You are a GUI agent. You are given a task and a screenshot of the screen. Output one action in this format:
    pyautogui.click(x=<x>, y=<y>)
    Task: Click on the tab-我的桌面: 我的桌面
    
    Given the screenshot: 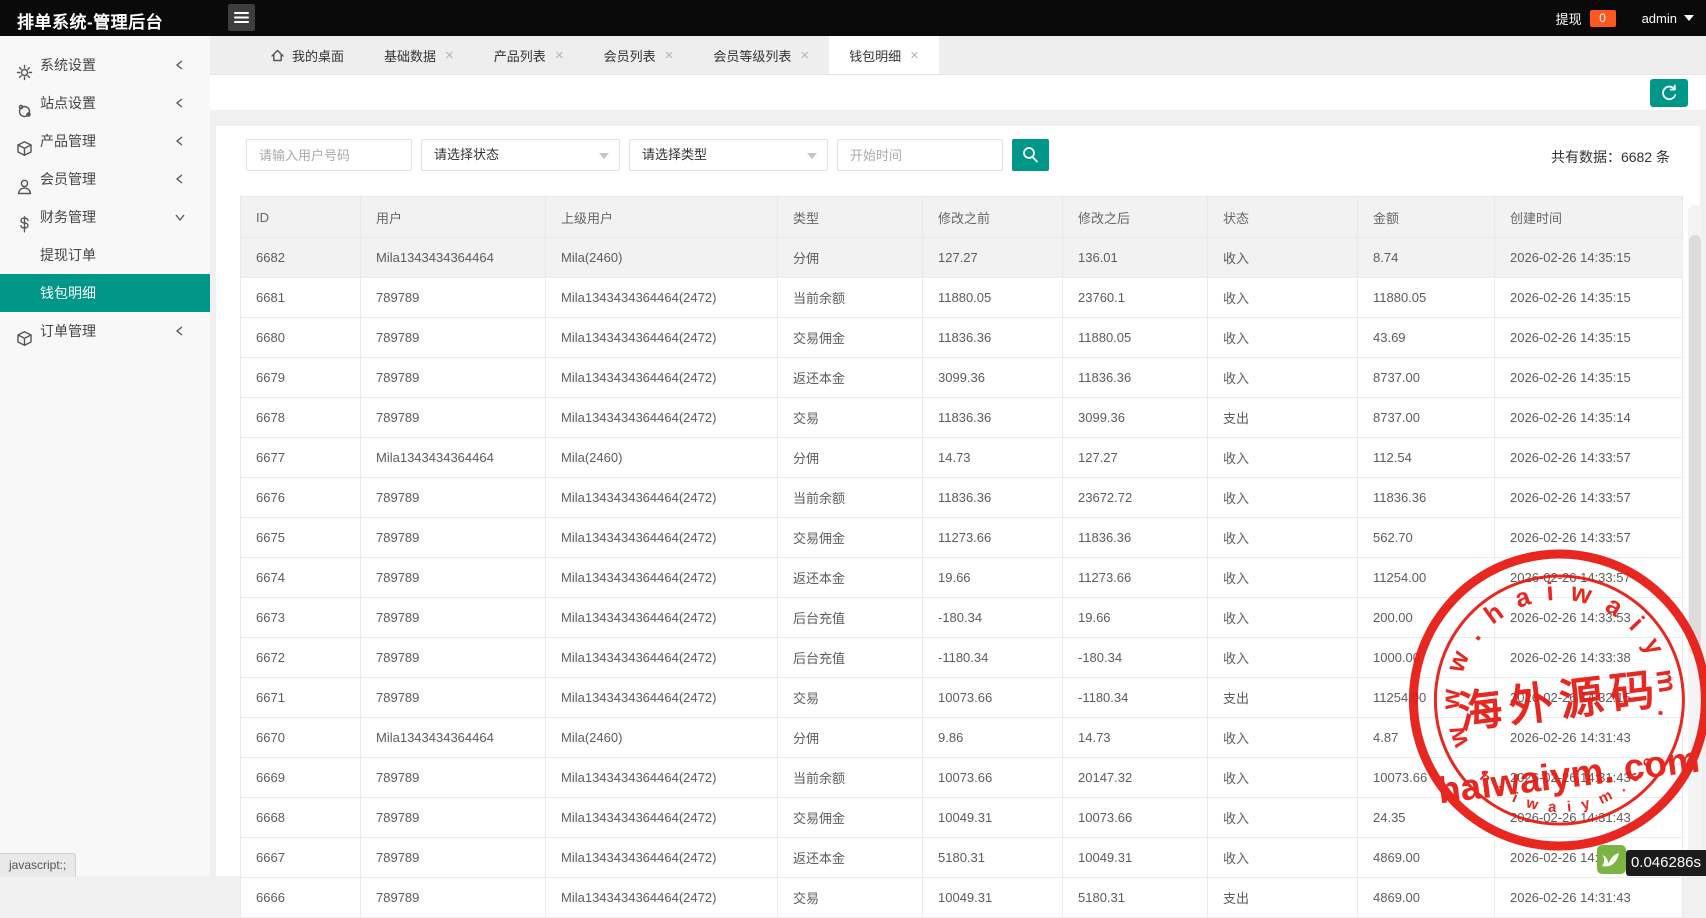 What is the action you would take?
    pyautogui.click(x=307, y=55)
    